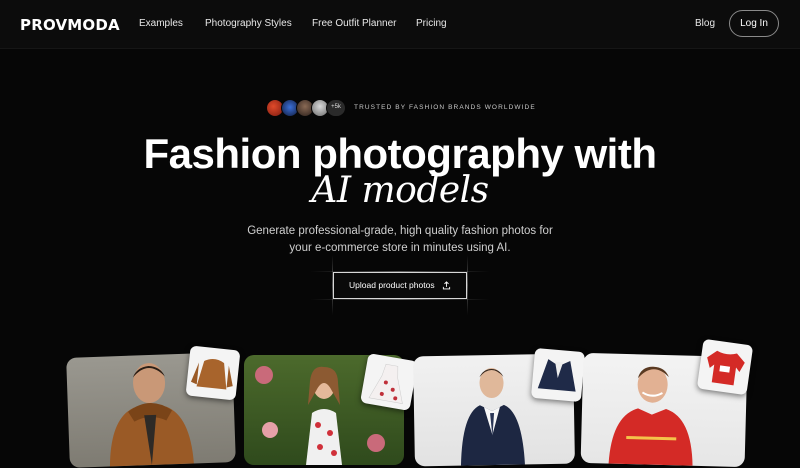  I want to click on trusted-by-label: TRUSTED BY FASHION BRANDS WORLDWIDE, so click(445, 107).